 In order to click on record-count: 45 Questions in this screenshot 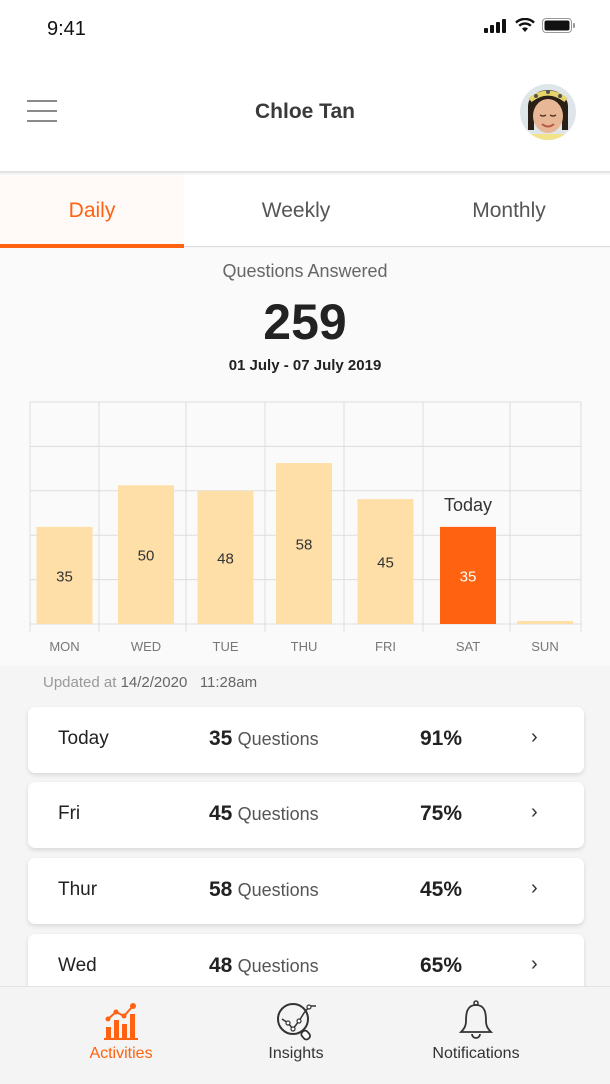, I will do `click(264, 814)`.